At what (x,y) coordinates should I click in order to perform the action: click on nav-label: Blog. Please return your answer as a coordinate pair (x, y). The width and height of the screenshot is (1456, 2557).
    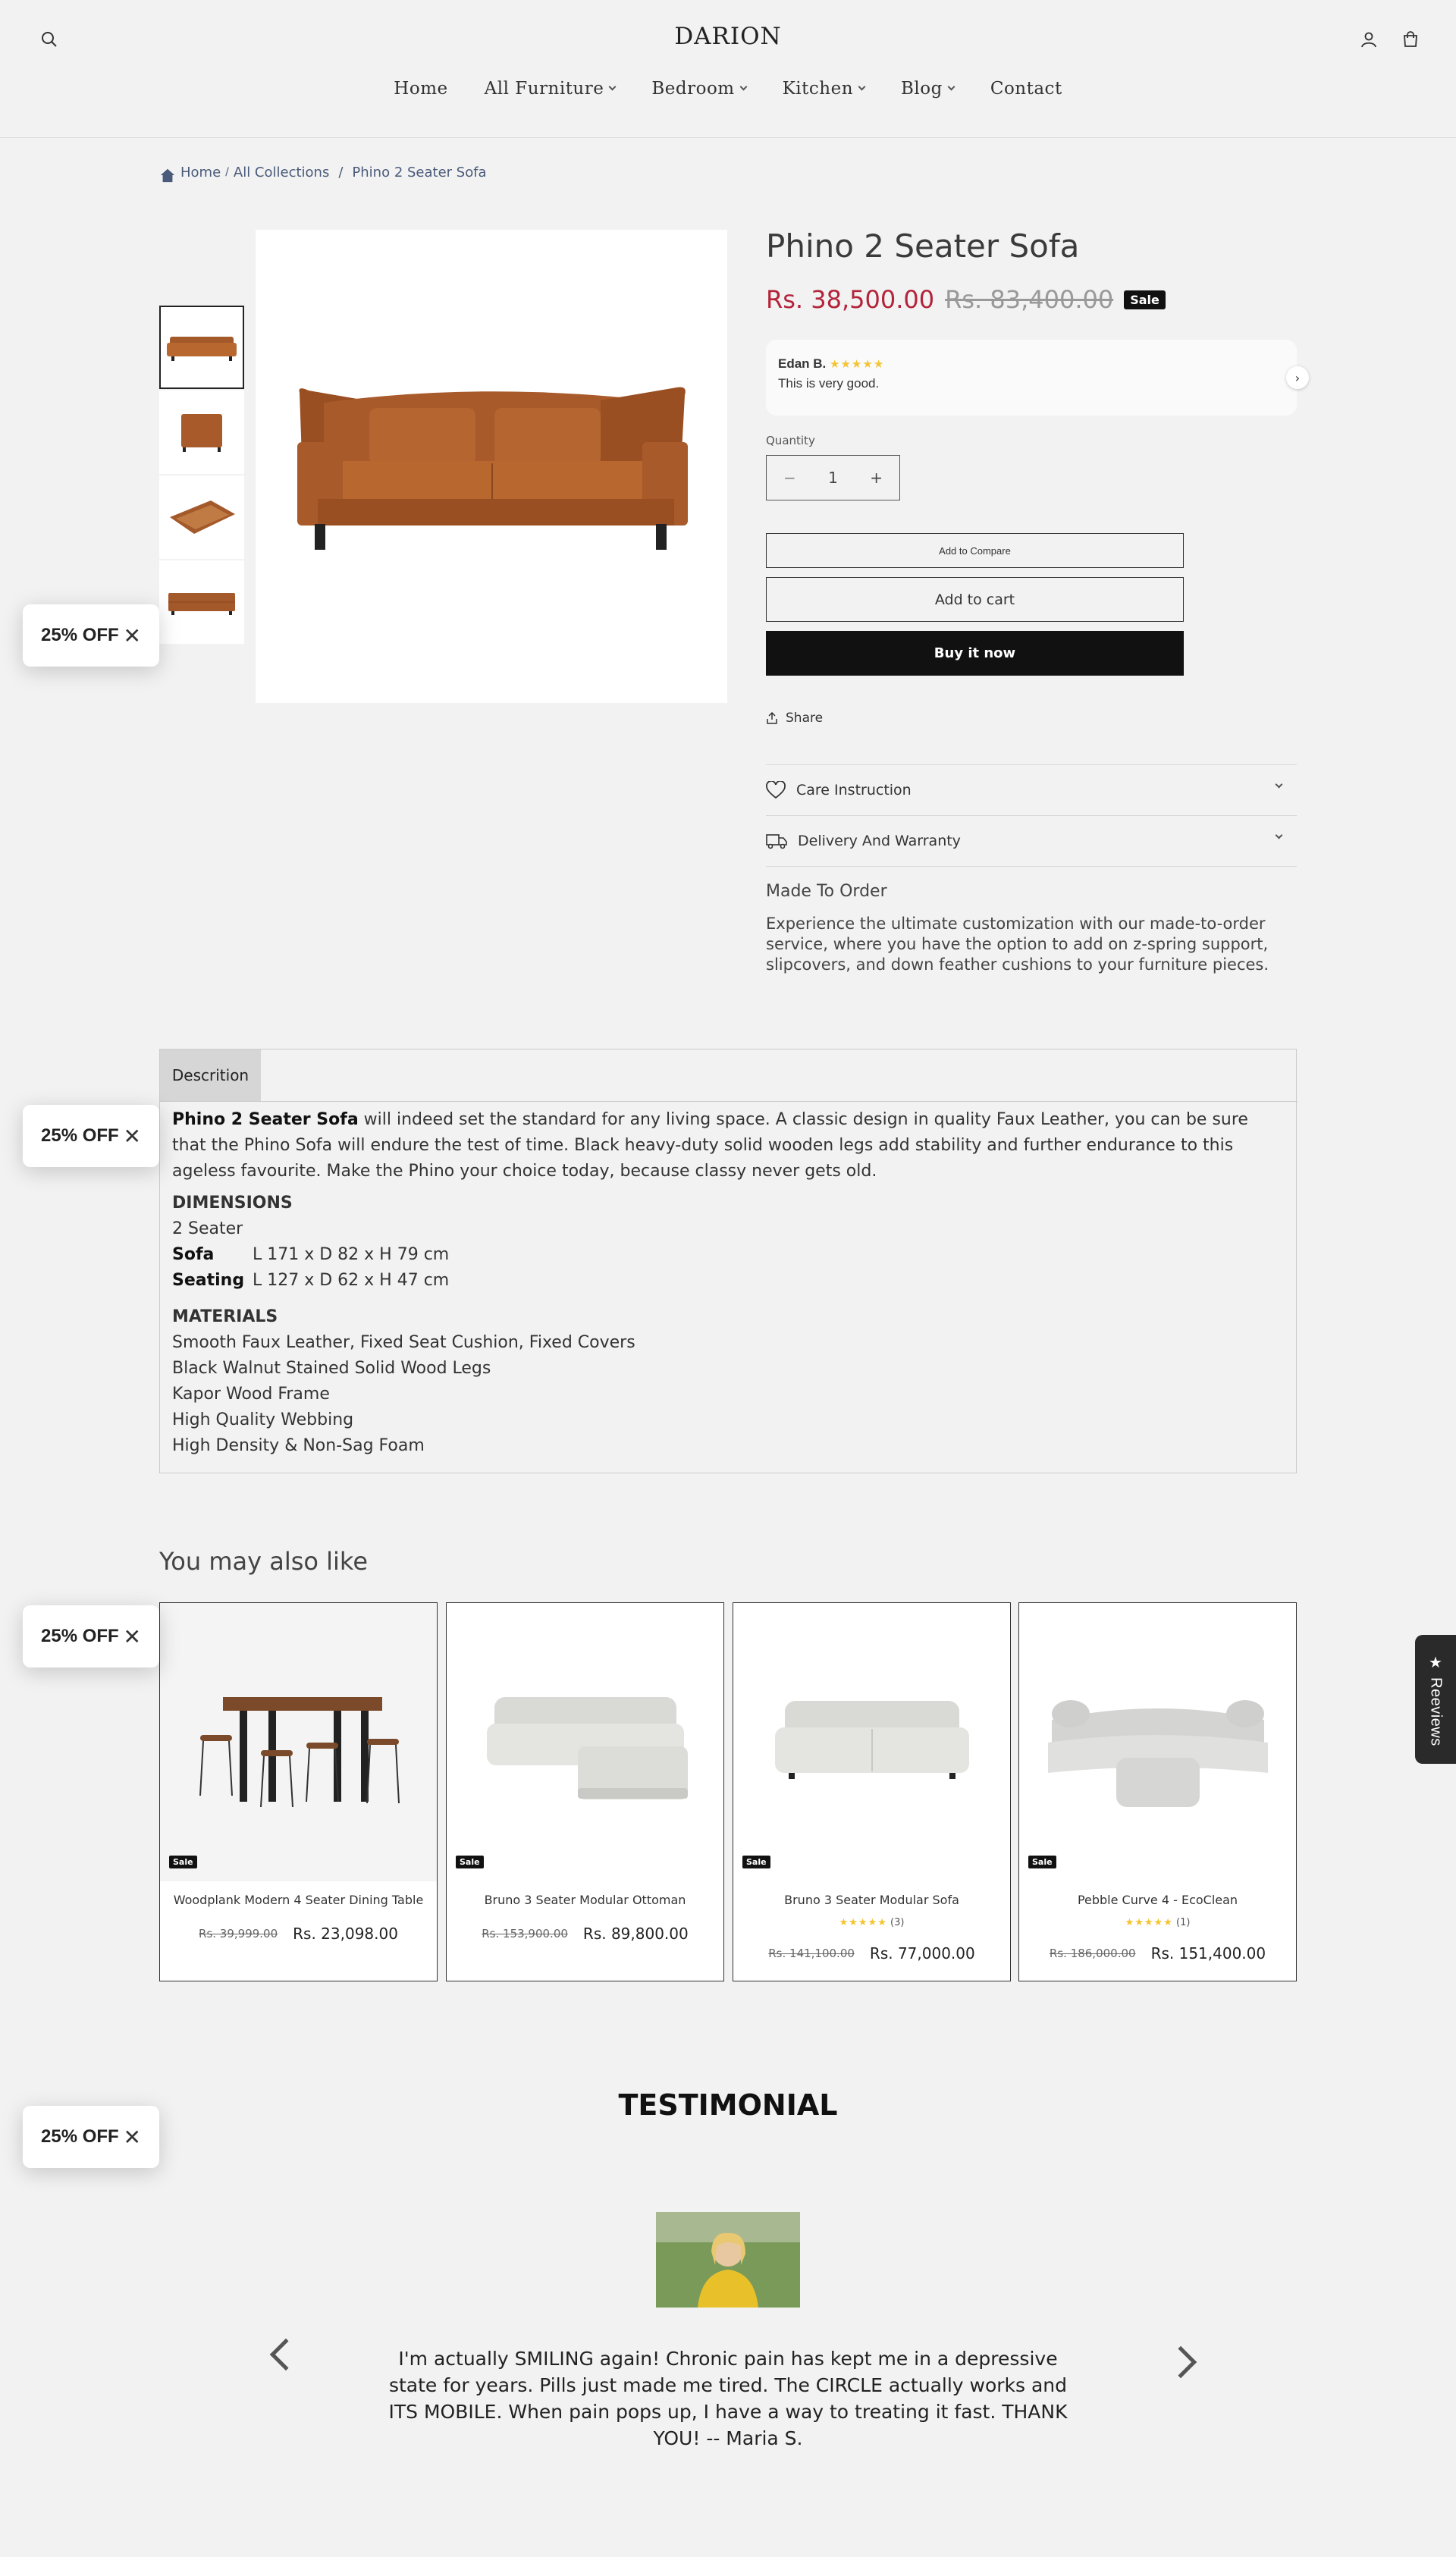
    Looking at the image, I should click on (922, 89).